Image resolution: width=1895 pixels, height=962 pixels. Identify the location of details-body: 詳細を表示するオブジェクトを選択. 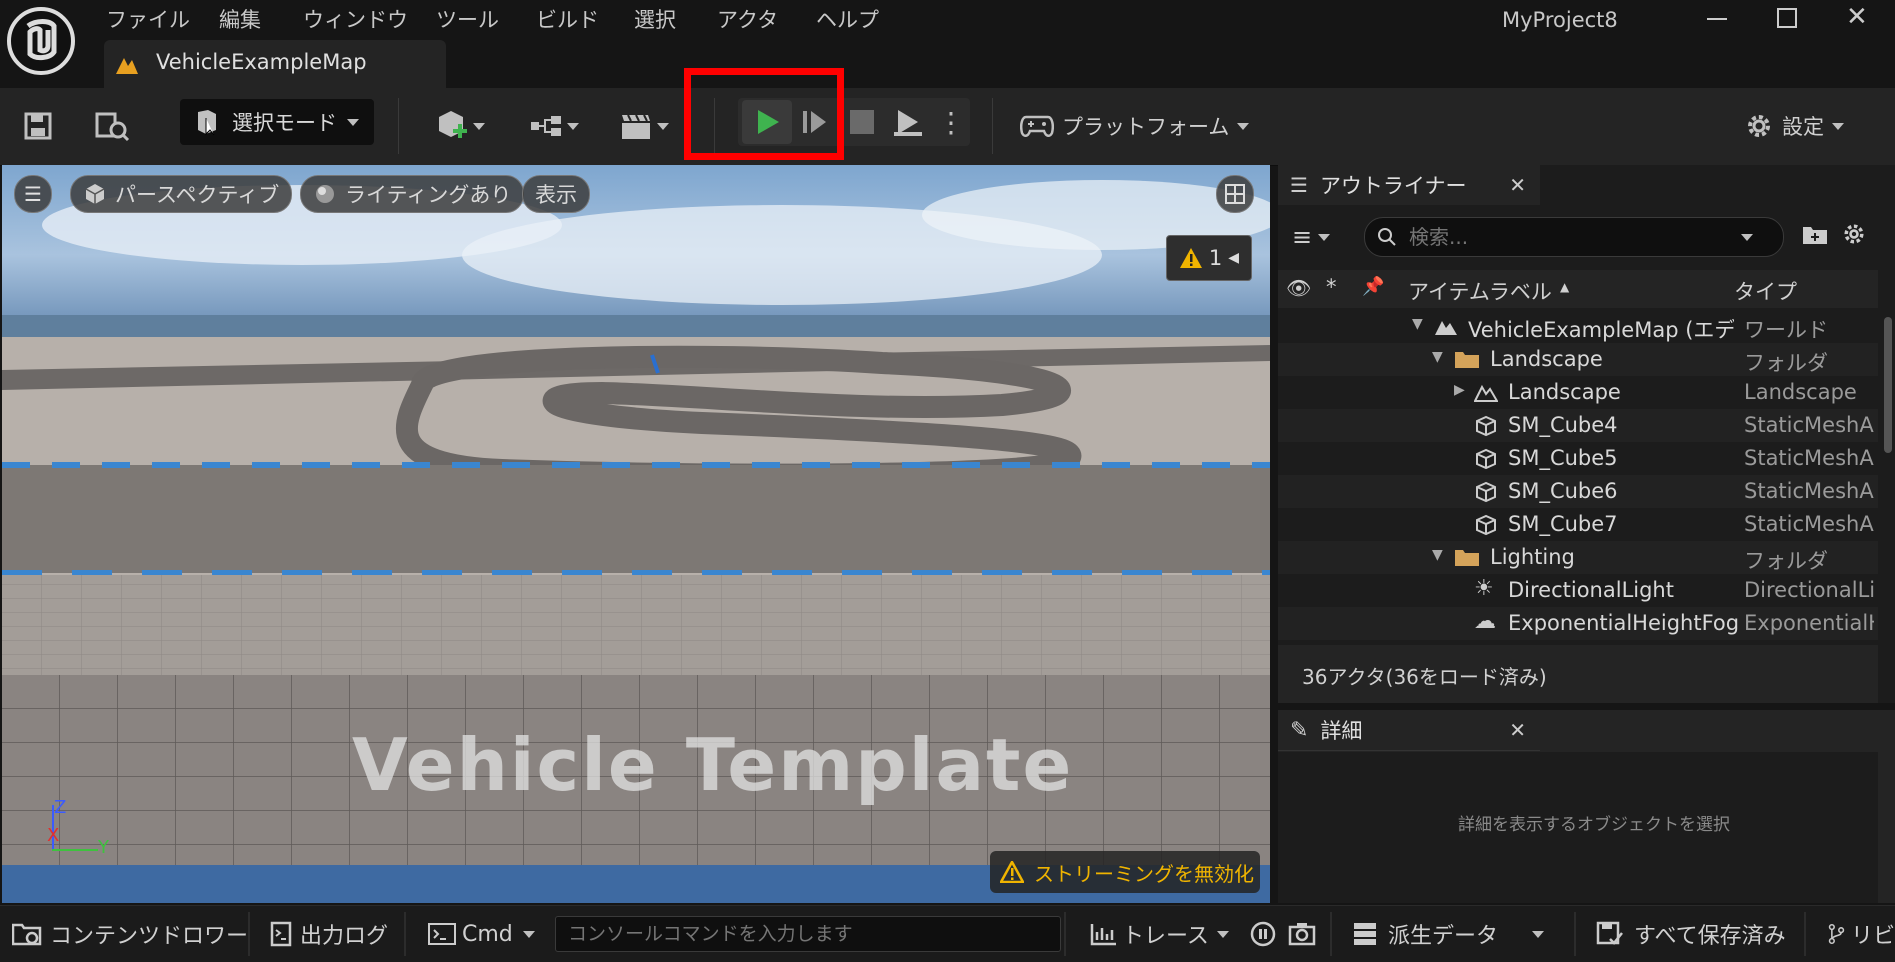
(1578, 827).